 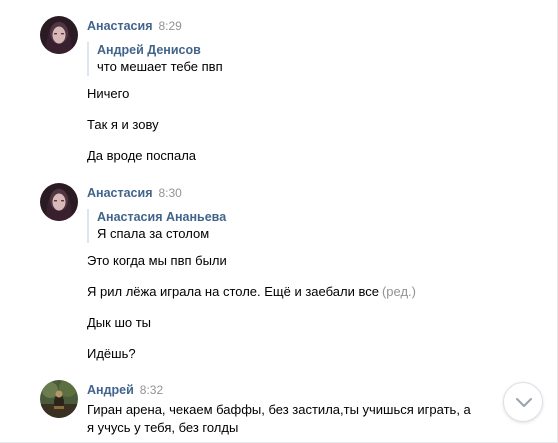 What do you see at coordinates (119, 322) in the screenshot?
I see `message-text: Дык шо ты` at bounding box center [119, 322].